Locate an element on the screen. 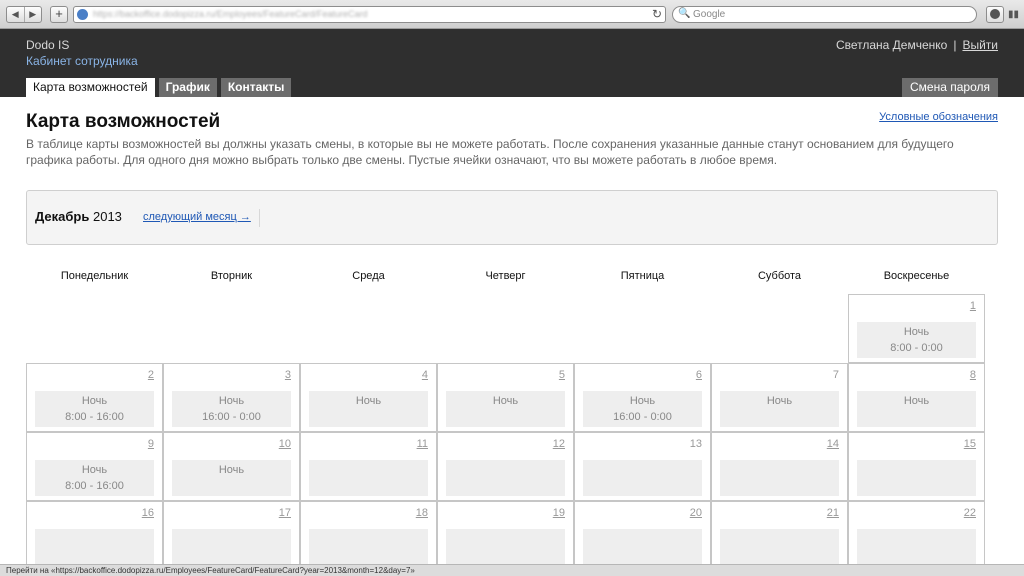 The width and height of the screenshot is (1024, 576). calendar-day-cell: 6 Ночь 16:00 - 0:00 is located at coordinates (642, 397).